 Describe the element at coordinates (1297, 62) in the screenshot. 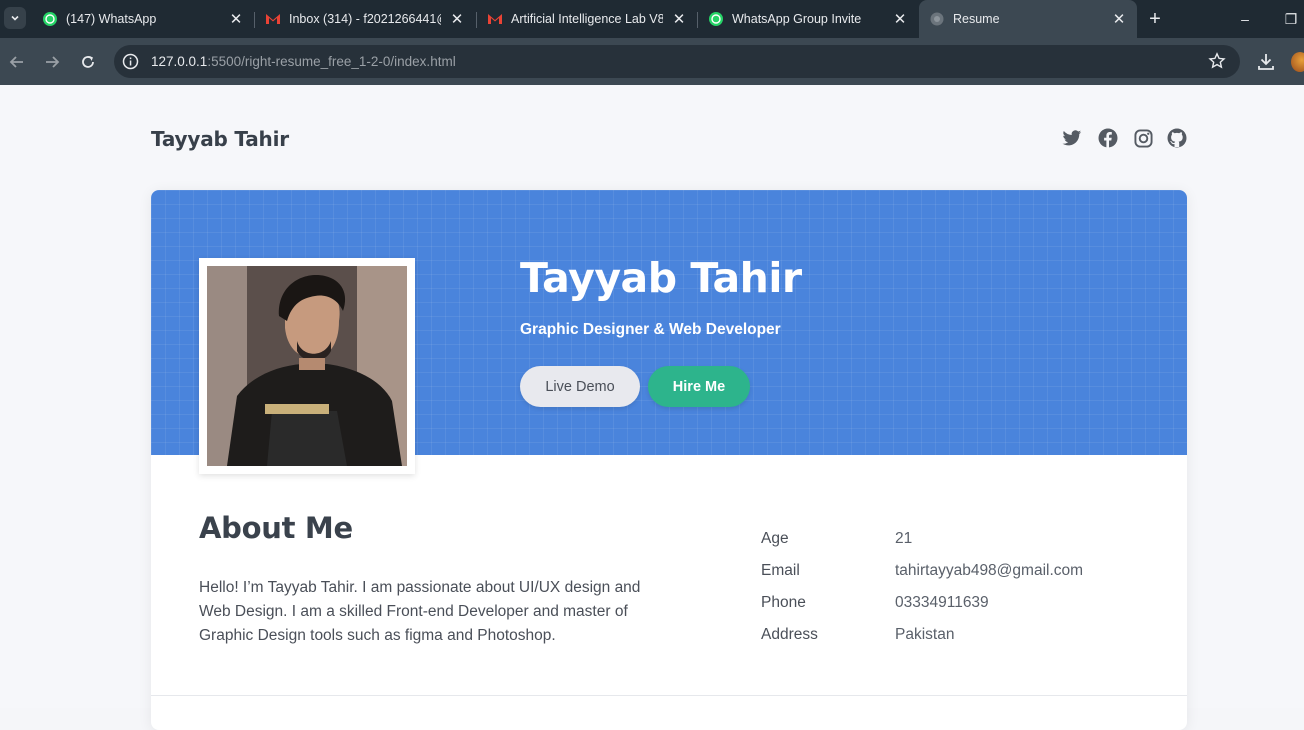

I see `profile-avatar` at that location.